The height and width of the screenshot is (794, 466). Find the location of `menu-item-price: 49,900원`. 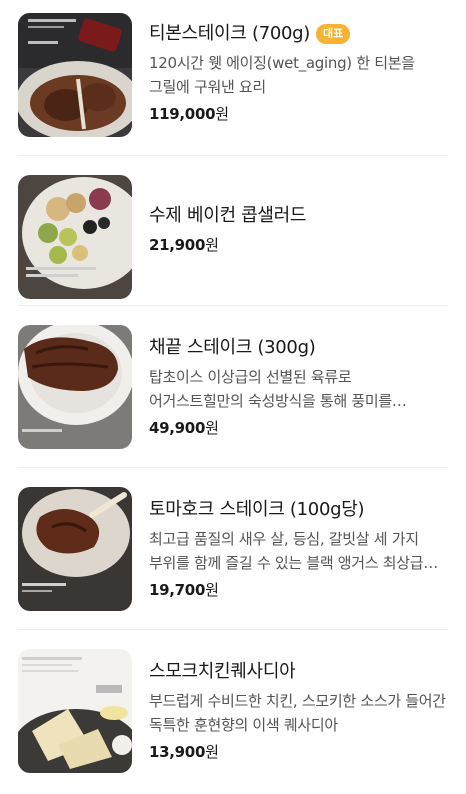

menu-item-price: 49,900원 is located at coordinates (184, 428).